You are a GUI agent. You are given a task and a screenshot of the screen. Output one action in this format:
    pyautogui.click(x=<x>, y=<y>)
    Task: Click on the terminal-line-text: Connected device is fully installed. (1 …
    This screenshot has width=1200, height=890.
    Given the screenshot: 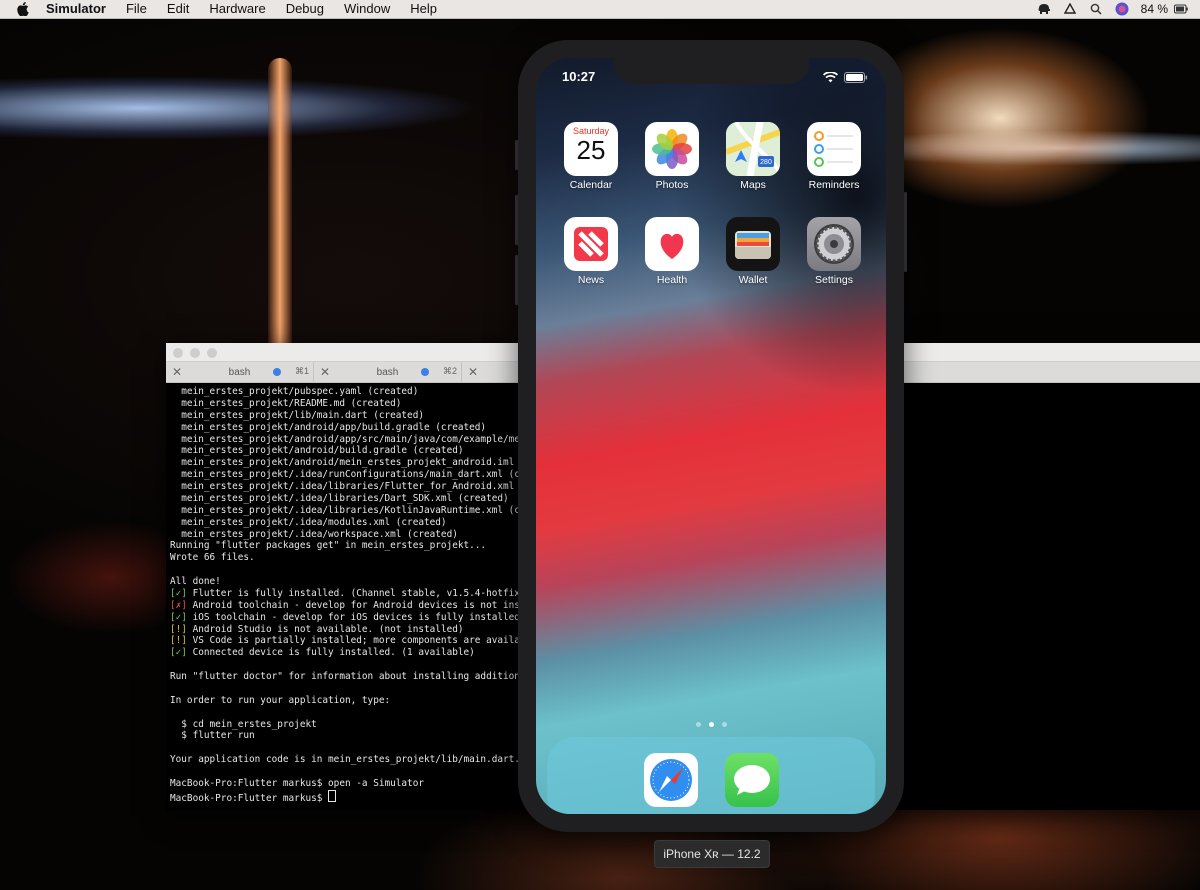 What is the action you would take?
    pyautogui.click(x=330, y=653)
    